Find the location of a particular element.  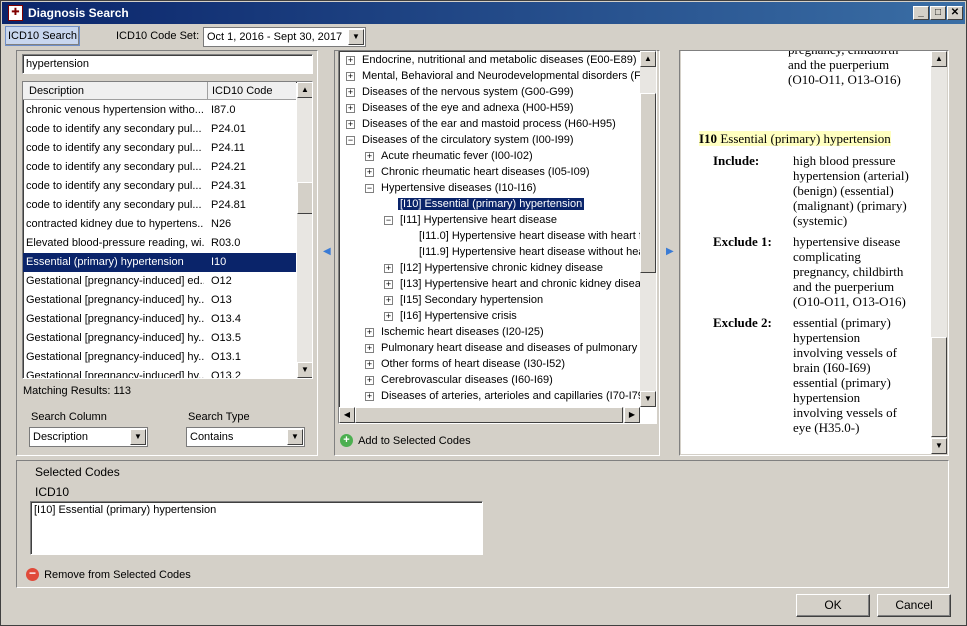

code-set-select: Oct 1, 2016 - Sept 30, 2017 ▼ is located at coordinates (284, 37).